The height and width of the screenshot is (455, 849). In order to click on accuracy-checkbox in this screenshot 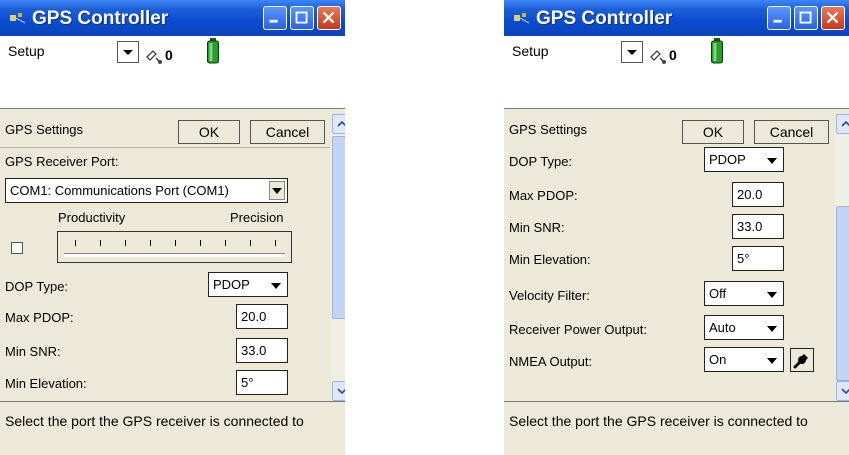, I will do `click(17, 248)`.